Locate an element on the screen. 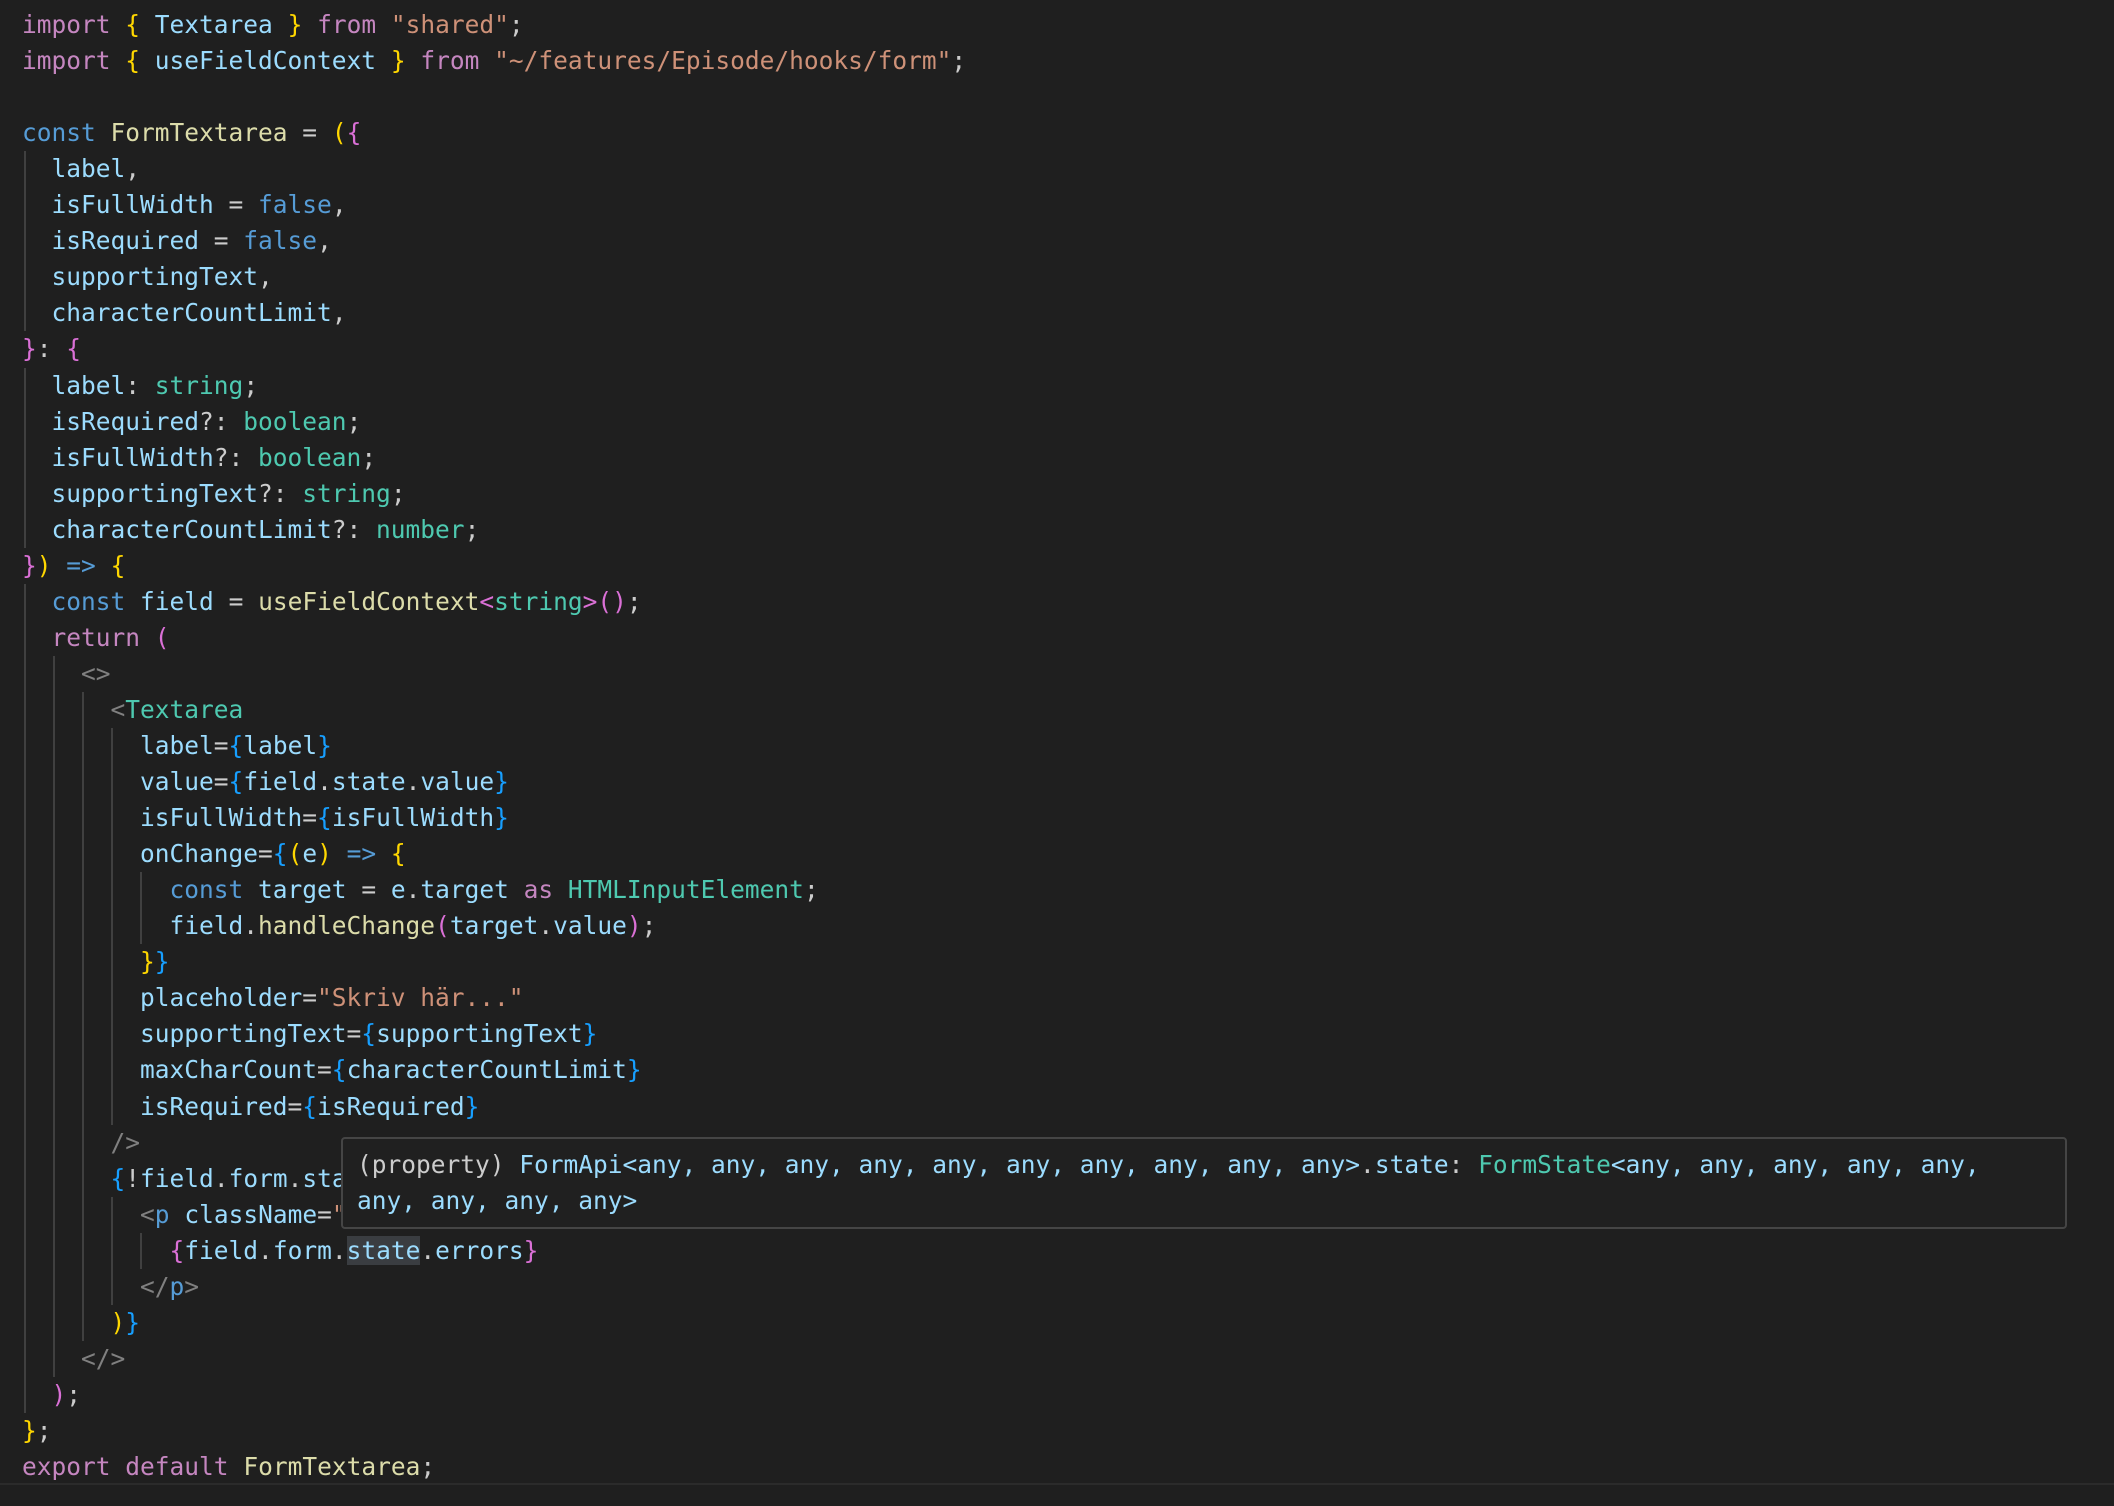 Image resolution: width=2114 pixels, height=1506 pixels. editor-bottom-border is located at coordinates (1057, 1484).